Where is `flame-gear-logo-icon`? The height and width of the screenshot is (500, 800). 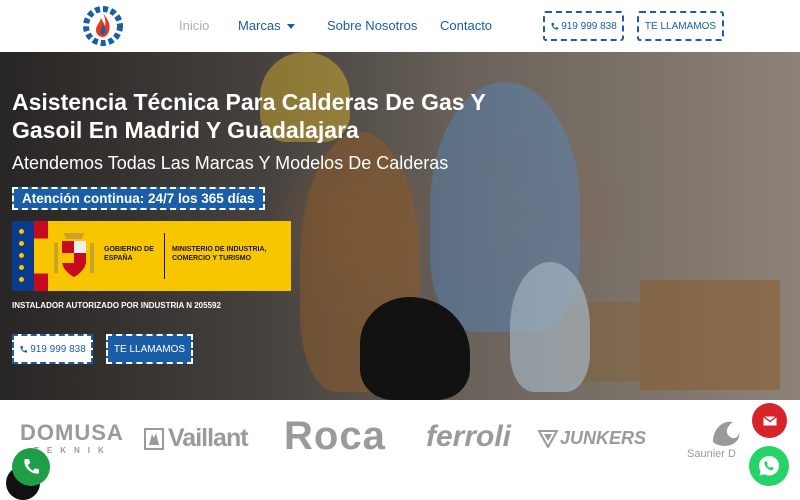 flame-gear-logo-icon is located at coordinates (103, 26).